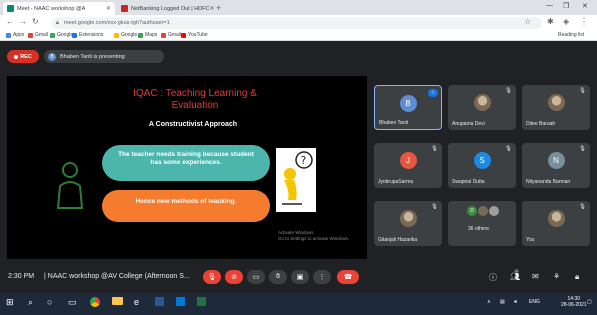  I want to click on search-icon: ⌕, so click(30, 302).